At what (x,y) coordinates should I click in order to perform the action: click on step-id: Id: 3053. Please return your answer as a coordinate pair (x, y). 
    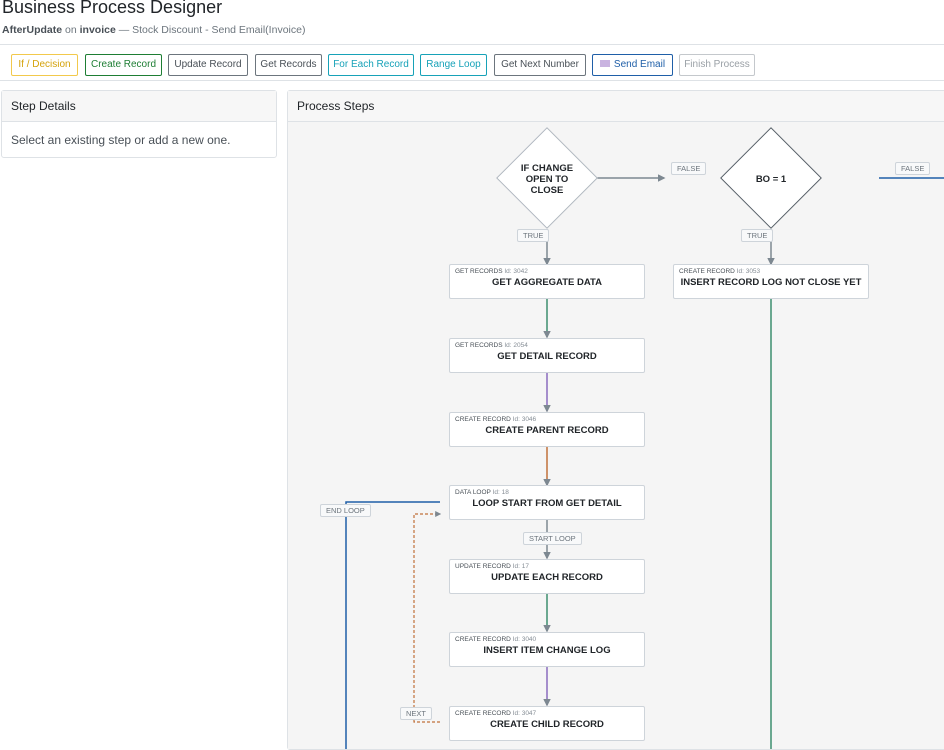
    Looking at the image, I should click on (748, 271).